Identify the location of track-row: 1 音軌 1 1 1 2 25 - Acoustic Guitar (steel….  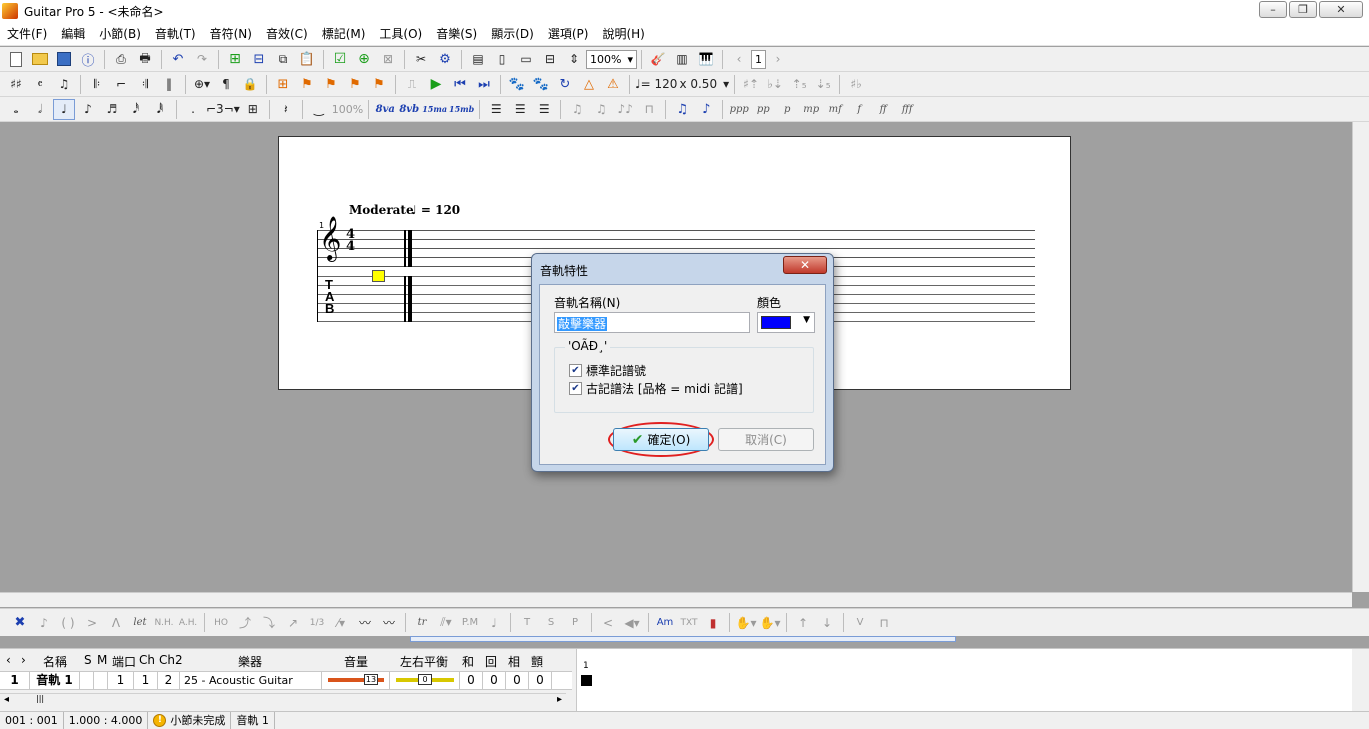
(286, 687).